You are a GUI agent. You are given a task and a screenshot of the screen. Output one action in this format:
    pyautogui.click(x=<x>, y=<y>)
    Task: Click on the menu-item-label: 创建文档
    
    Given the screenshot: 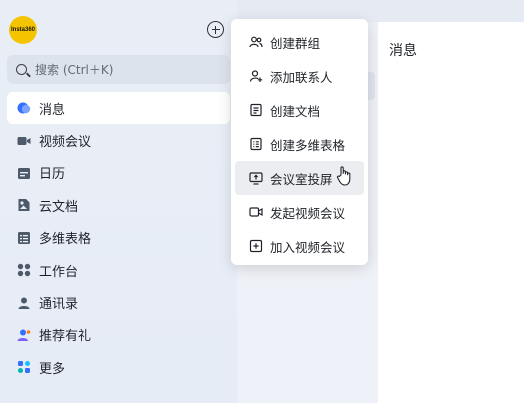 What is the action you would take?
    pyautogui.click(x=295, y=111)
    